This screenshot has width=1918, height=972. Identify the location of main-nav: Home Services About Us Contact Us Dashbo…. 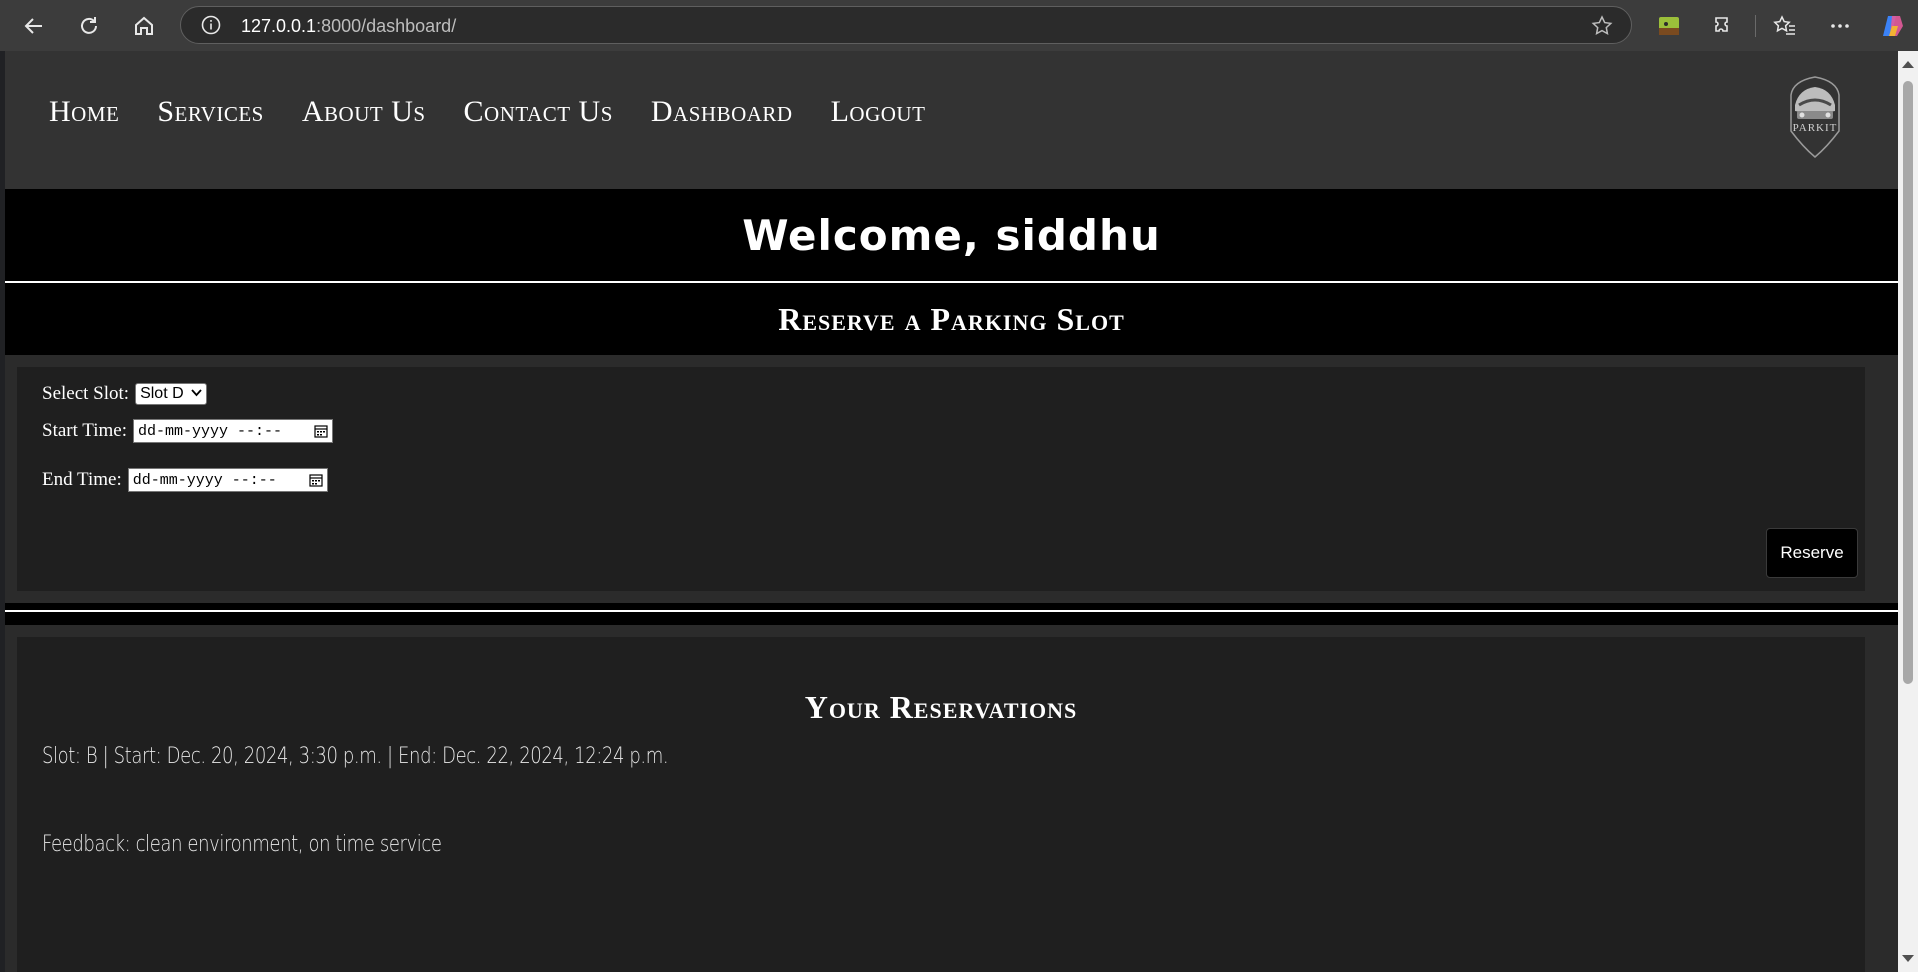
(487, 112).